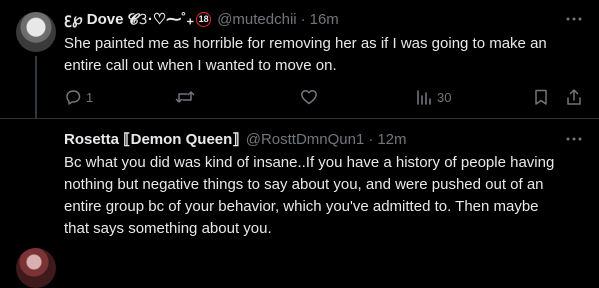 The height and width of the screenshot is (288, 599). I want to click on bookmark-button, so click(541, 97).